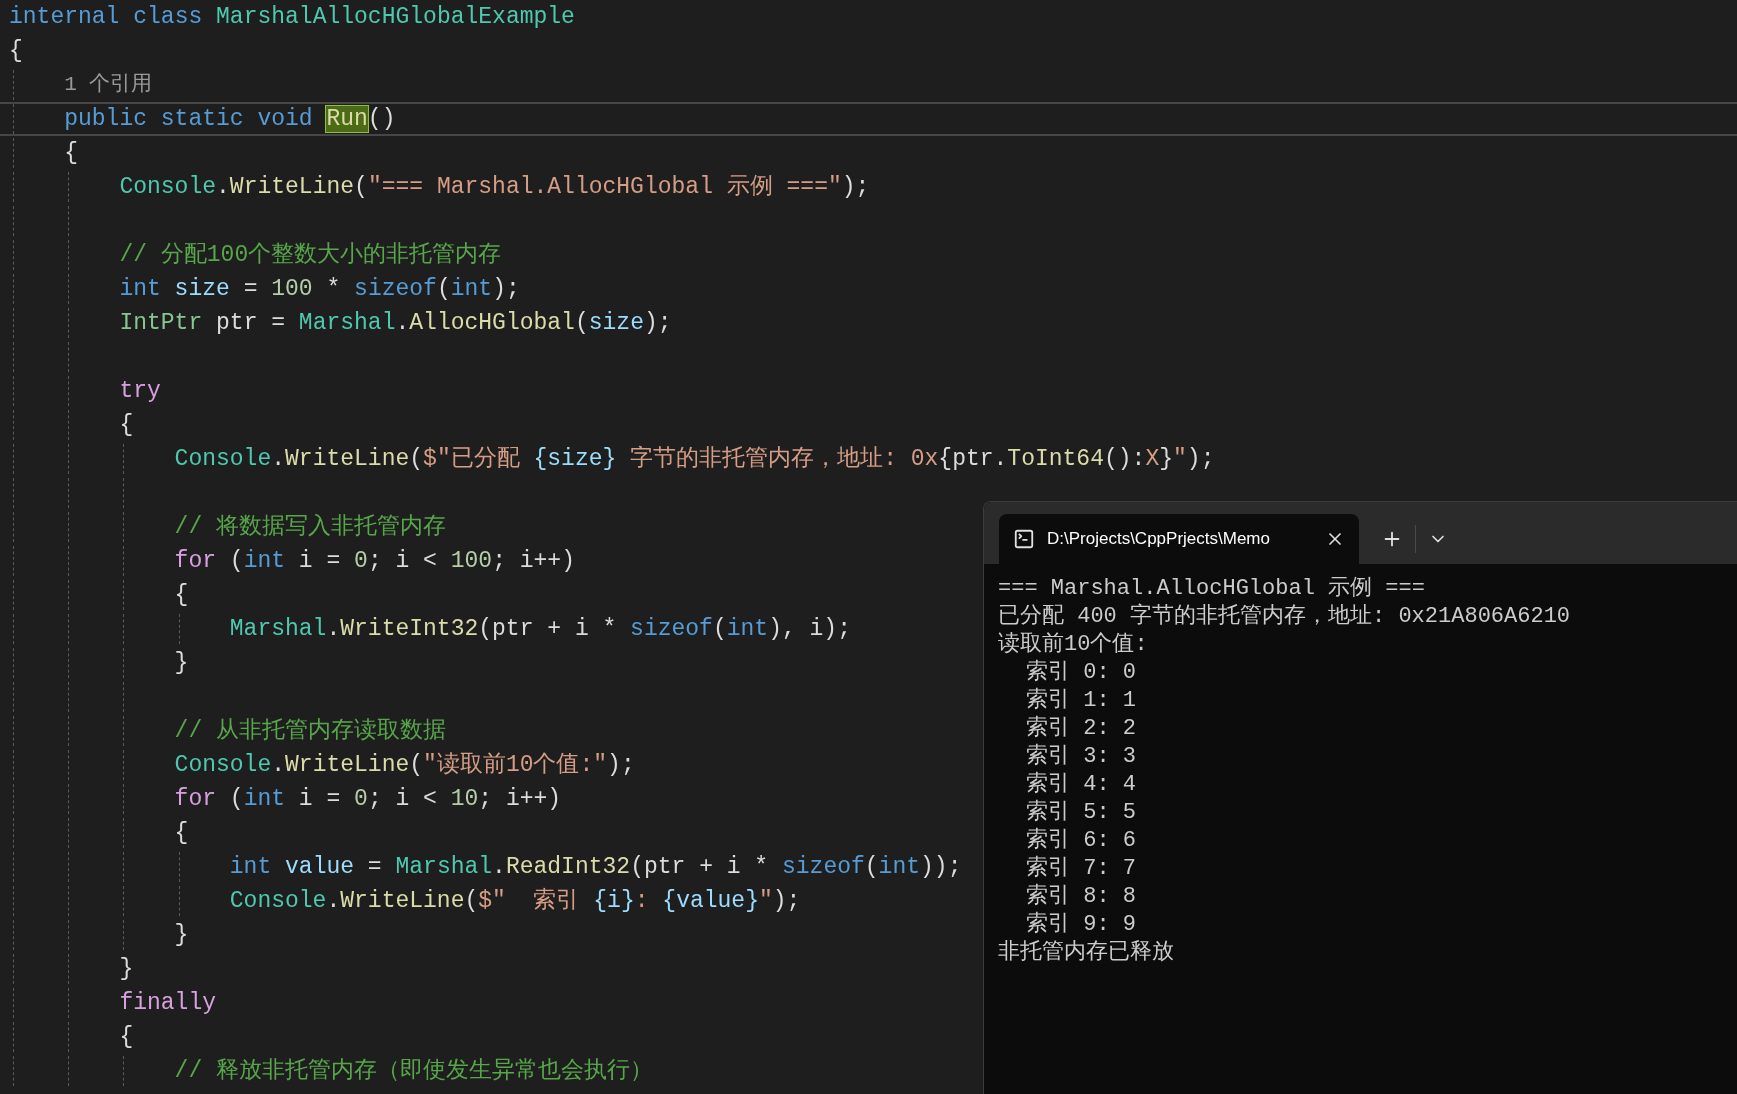  What do you see at coordinates (1086, 952) in the screenshot?
I see `terminal-output-line: 非托管内存已释放` at bounding box center [1086, 952].